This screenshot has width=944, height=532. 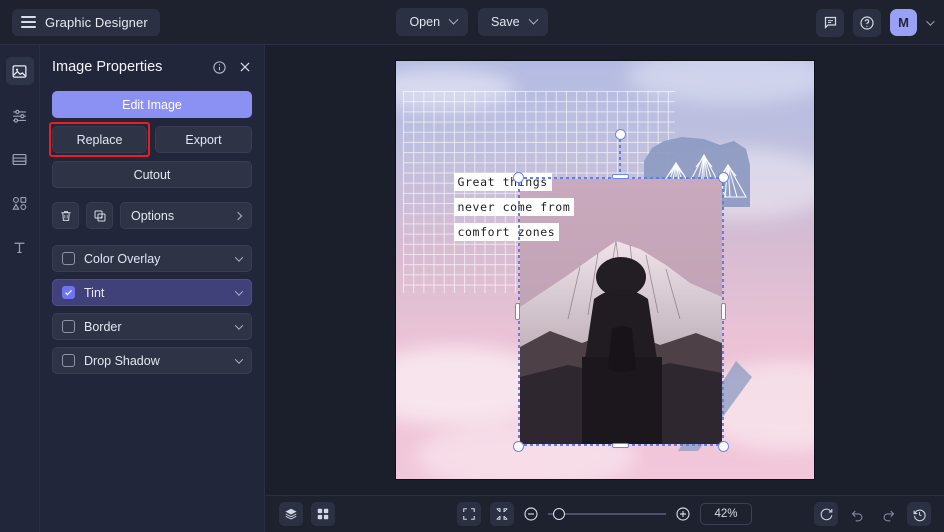 I want to click on options-label: Options, so click(x=153, y=215).